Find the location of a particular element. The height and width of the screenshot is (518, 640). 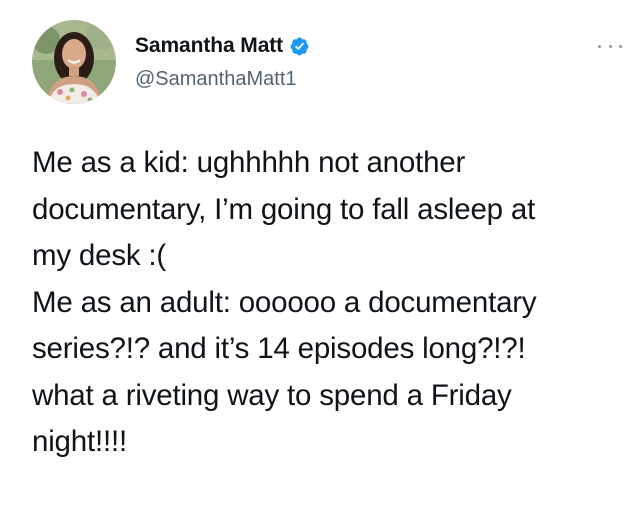

author-name-row: Samantha Matt is located at coordinates (222, 46).